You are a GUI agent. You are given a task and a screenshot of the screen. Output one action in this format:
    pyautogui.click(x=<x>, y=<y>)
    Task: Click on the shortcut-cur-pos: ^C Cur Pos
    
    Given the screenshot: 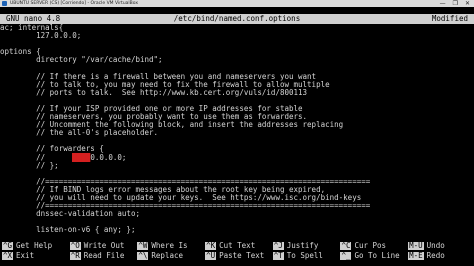 What is the action you would take?
    pyautogui.click(x=372, y=246)
    